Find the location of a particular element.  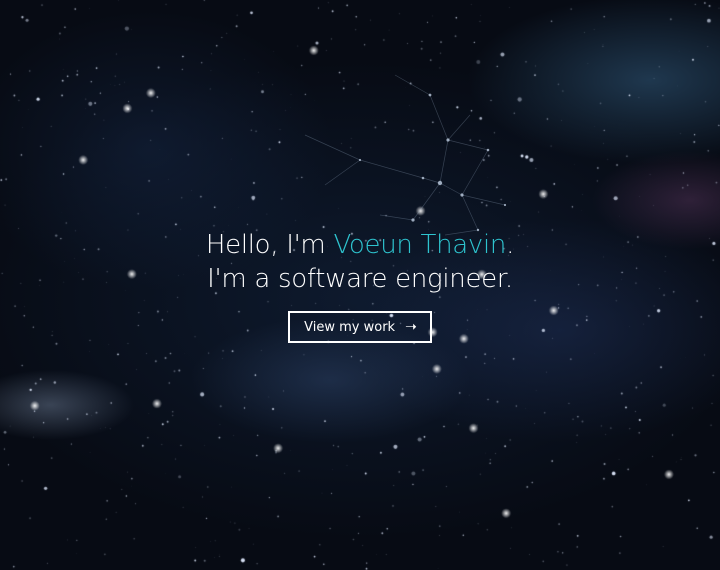

view-my-work-button: View my work ➝ is located at coordinates (360, 327).